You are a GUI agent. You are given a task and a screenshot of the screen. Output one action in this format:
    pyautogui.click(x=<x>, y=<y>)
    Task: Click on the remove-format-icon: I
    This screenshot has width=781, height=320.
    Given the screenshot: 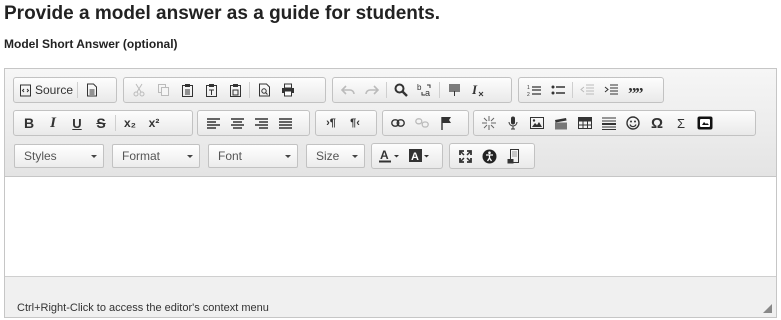 What is the action you would take?
    pyautogui.click(x=478, y=90)
    